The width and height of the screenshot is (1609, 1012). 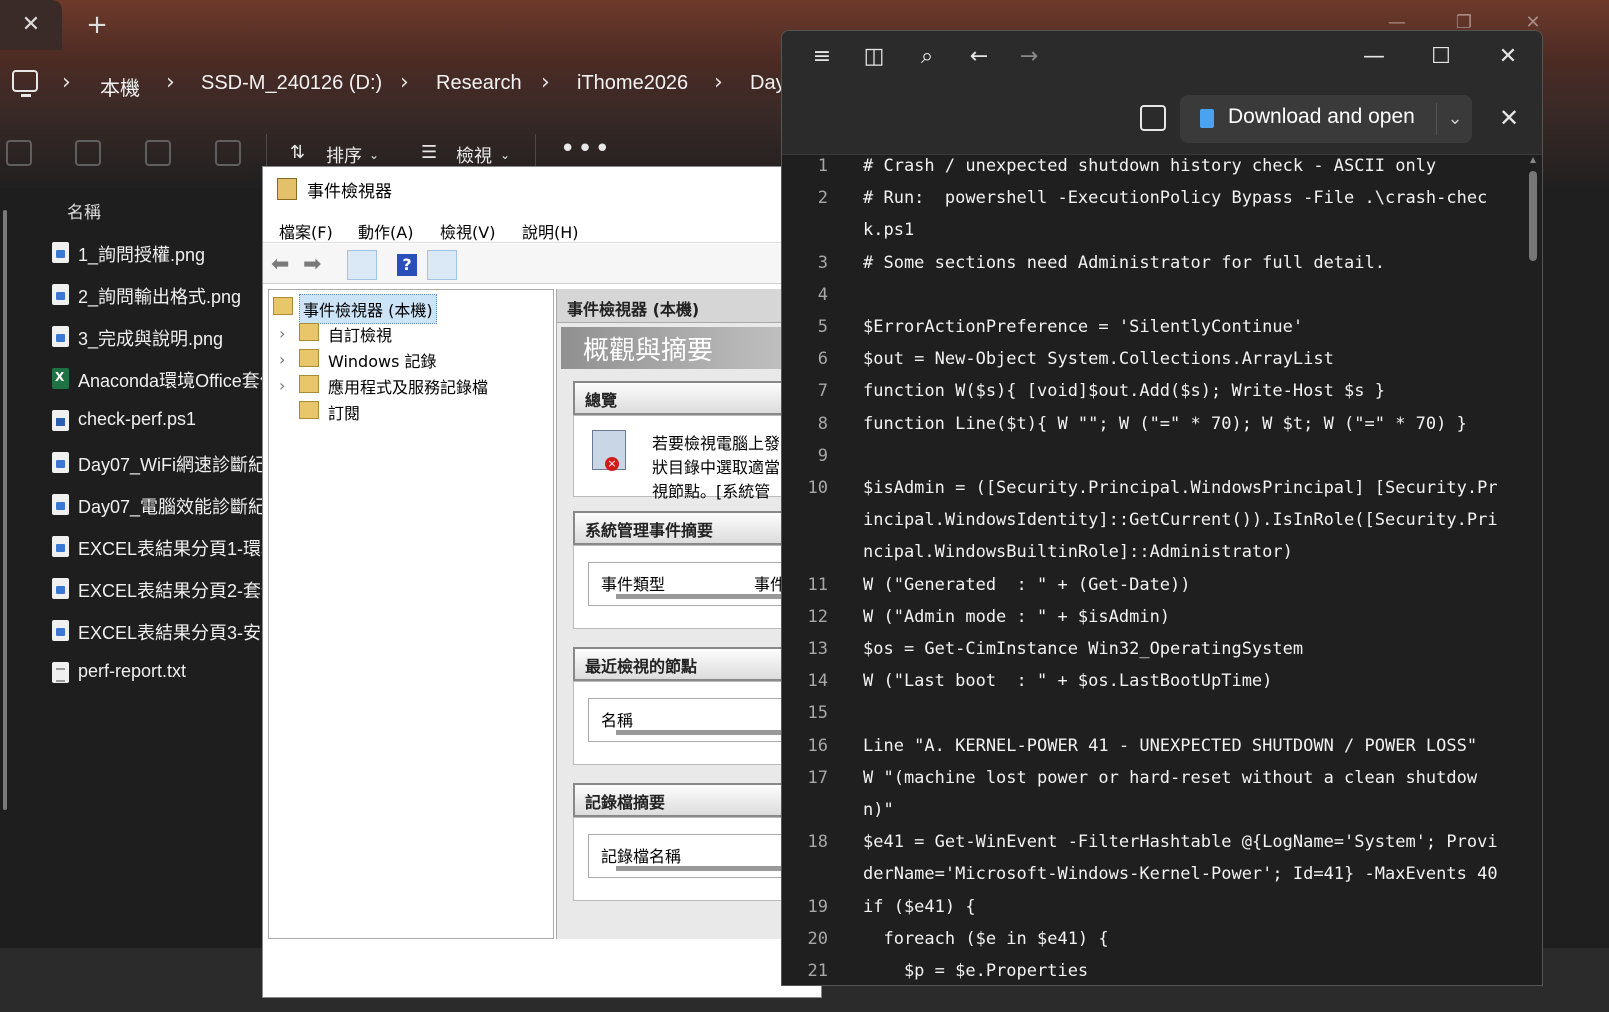 I want to click on file-icon, so click(x=1207, y=118).